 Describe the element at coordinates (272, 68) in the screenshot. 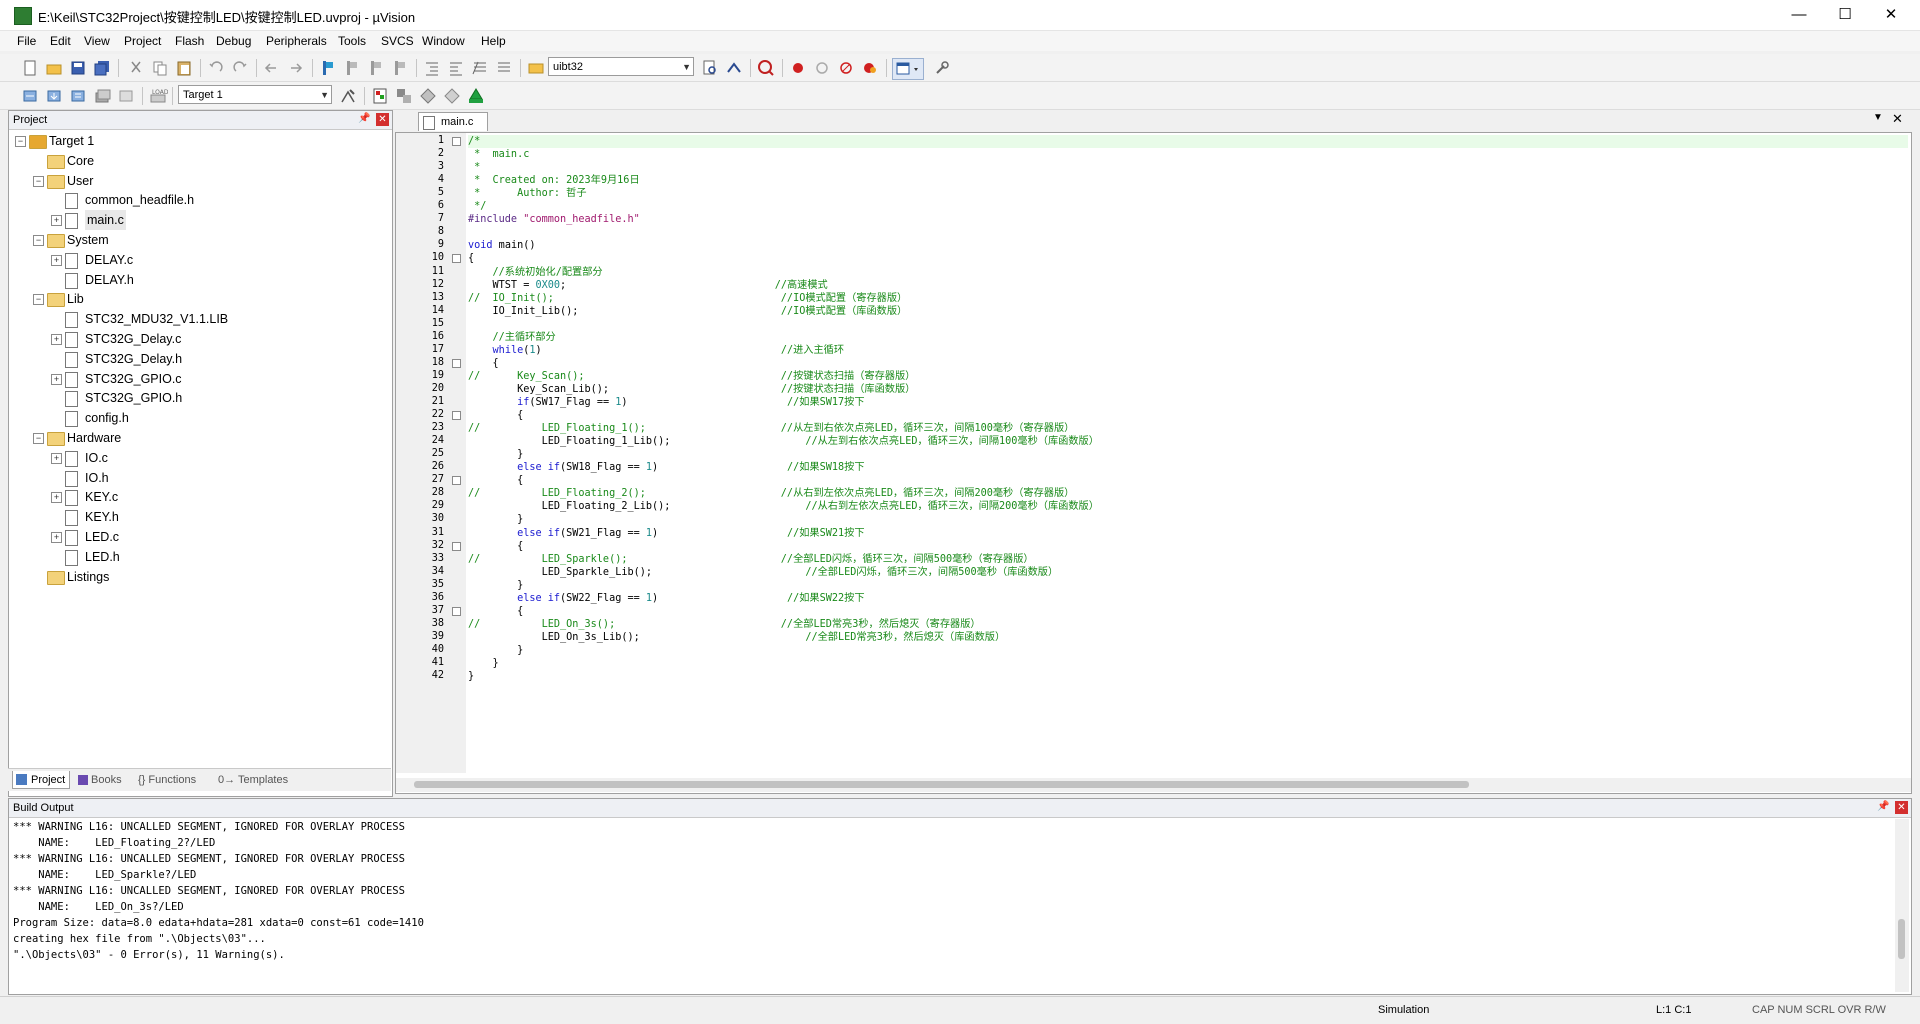

I see `nav-back-icon` at that location.